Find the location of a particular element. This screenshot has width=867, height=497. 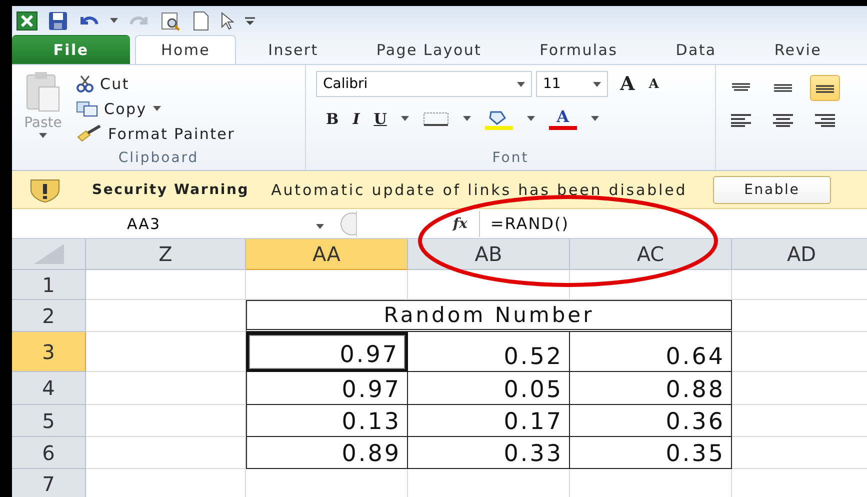

ribbon-tab: Home is located at coordinates (185, 49).